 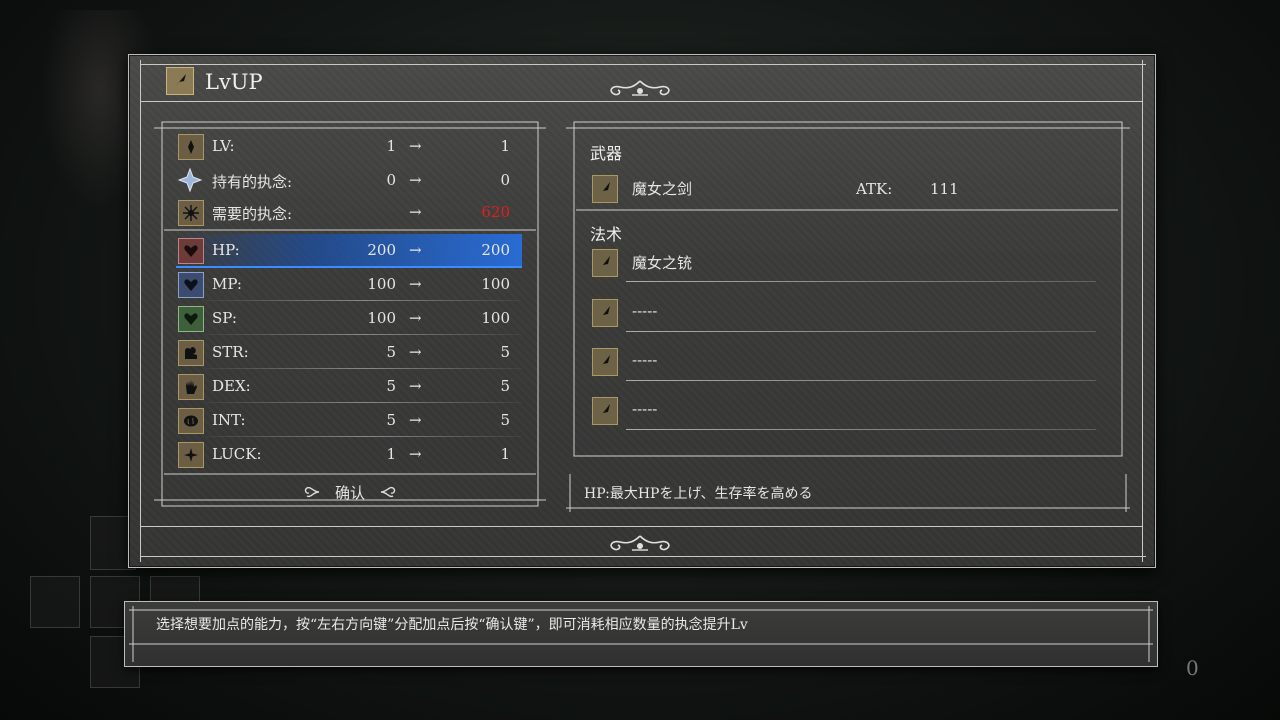 What do you see at coordinates (191, 213) in the screenshot?
I see `required-icon` at bounding box center [191, 213].